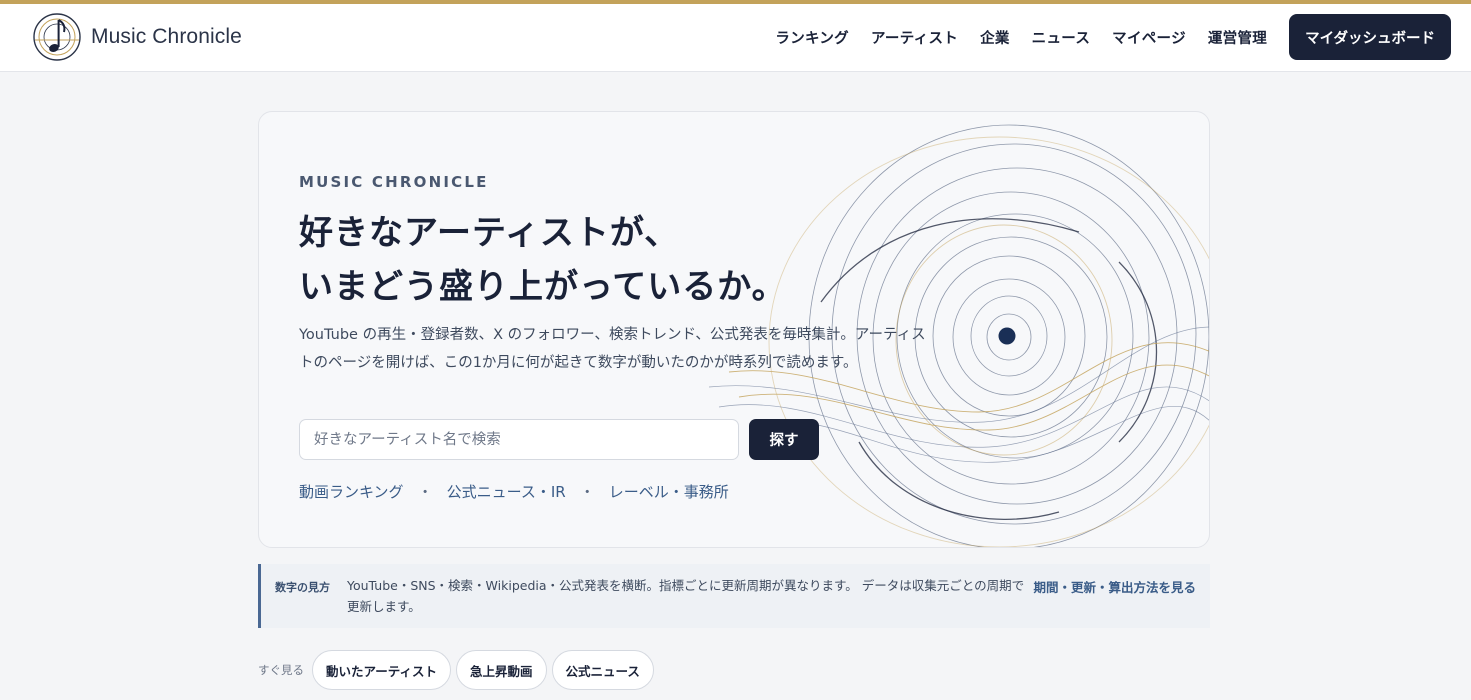 The width and height of the screenshot is (1471, 700). I want to click on chip-official-news: 公式ニュース, so click(602, 670).